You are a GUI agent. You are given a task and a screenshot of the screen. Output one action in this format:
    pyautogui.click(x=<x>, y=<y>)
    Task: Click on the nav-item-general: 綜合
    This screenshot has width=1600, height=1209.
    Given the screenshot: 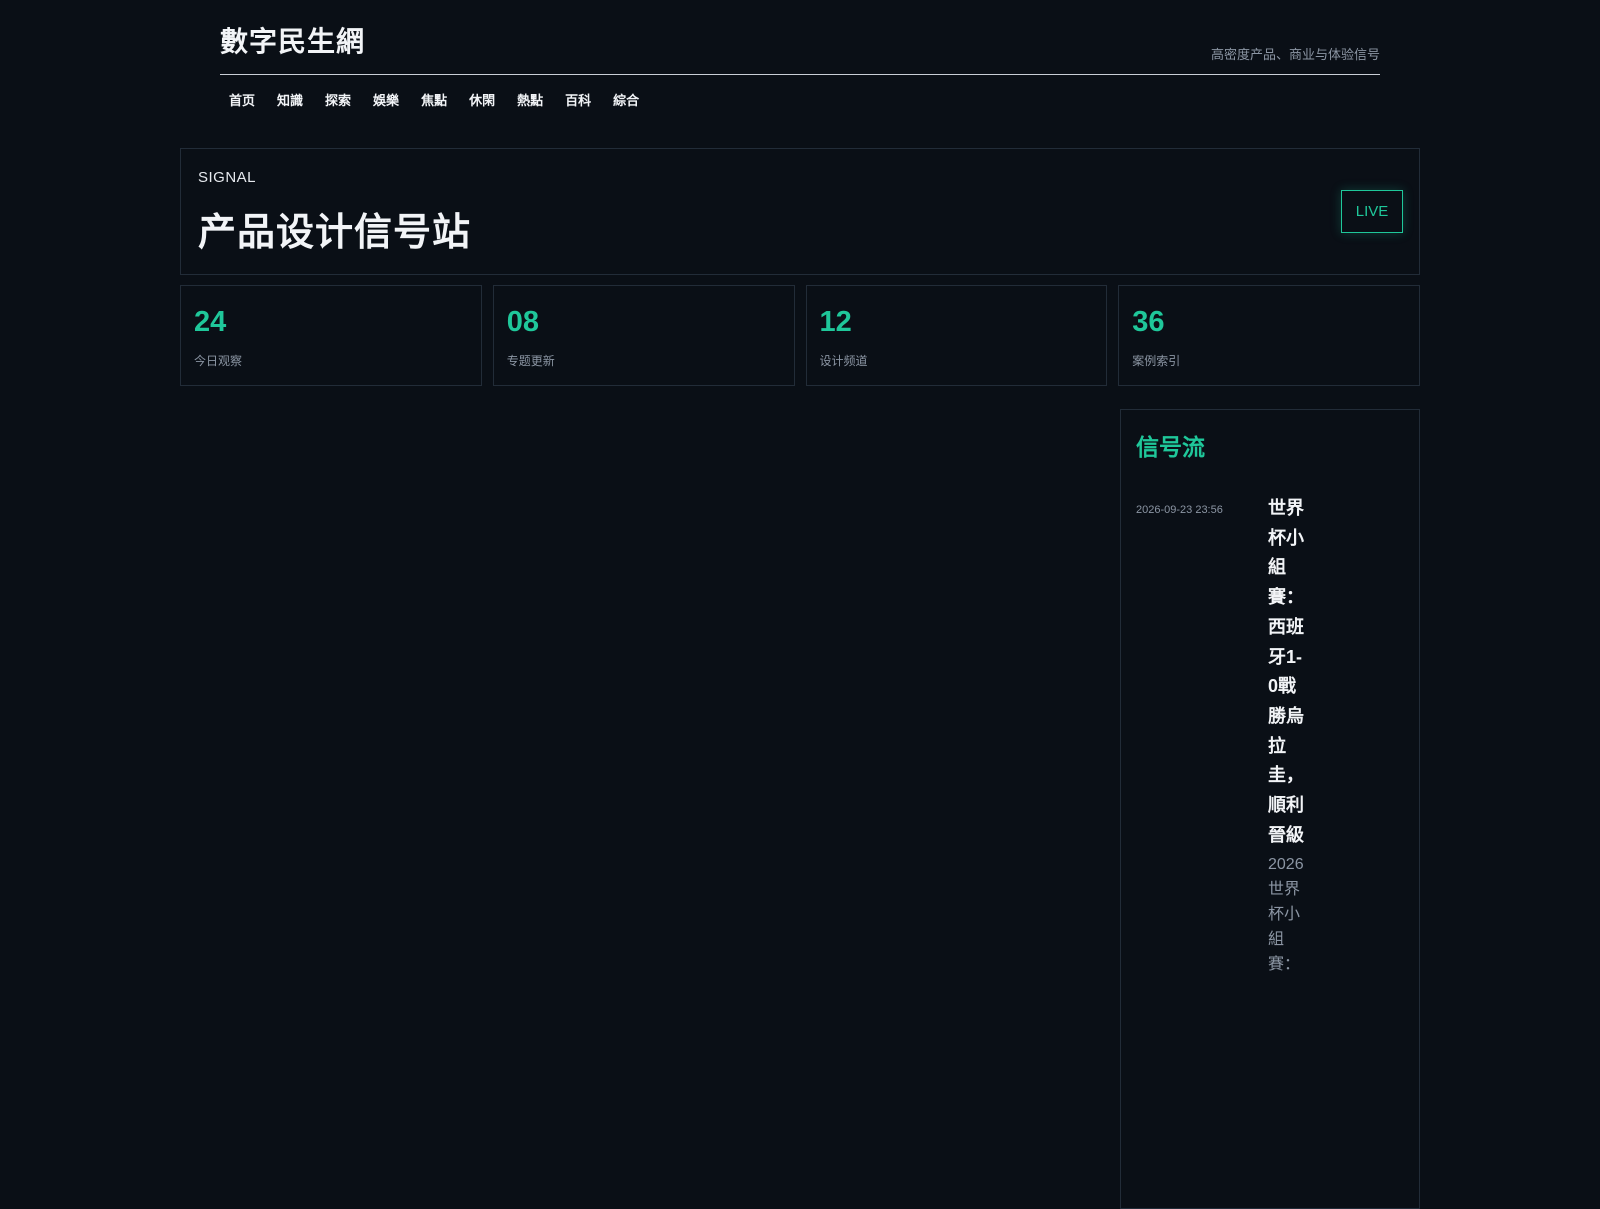 What is the action you would take?
    pyautogui.click(x=626, y=98)
    